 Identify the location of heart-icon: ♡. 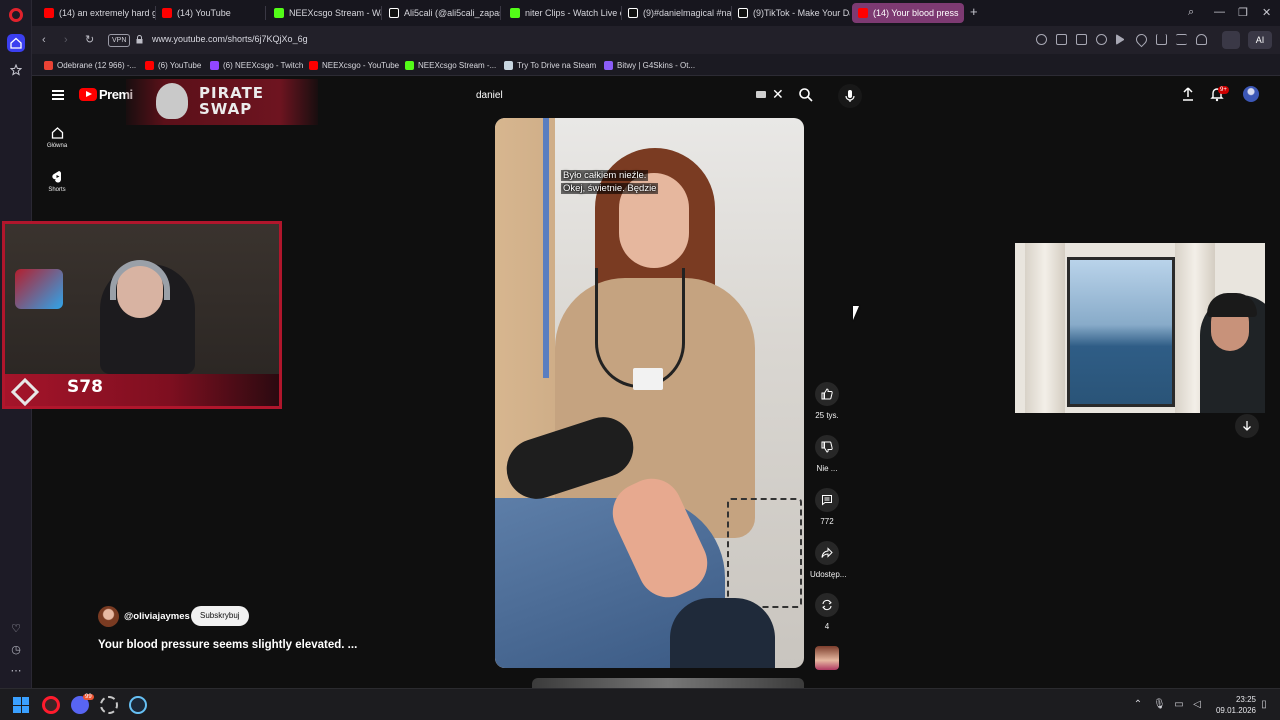
(16, 629).